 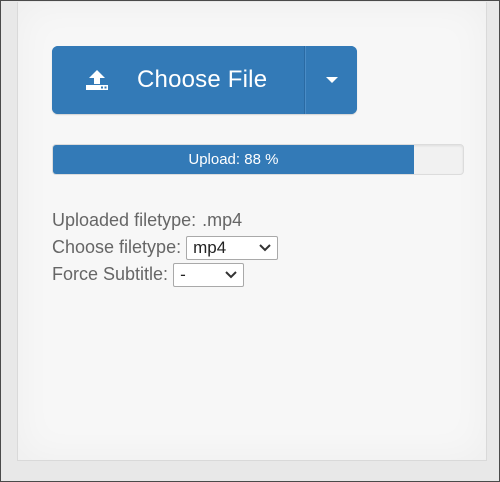 I want to click on force-subtitle-label: Force Subtitle:, so click(x=110, y=274).